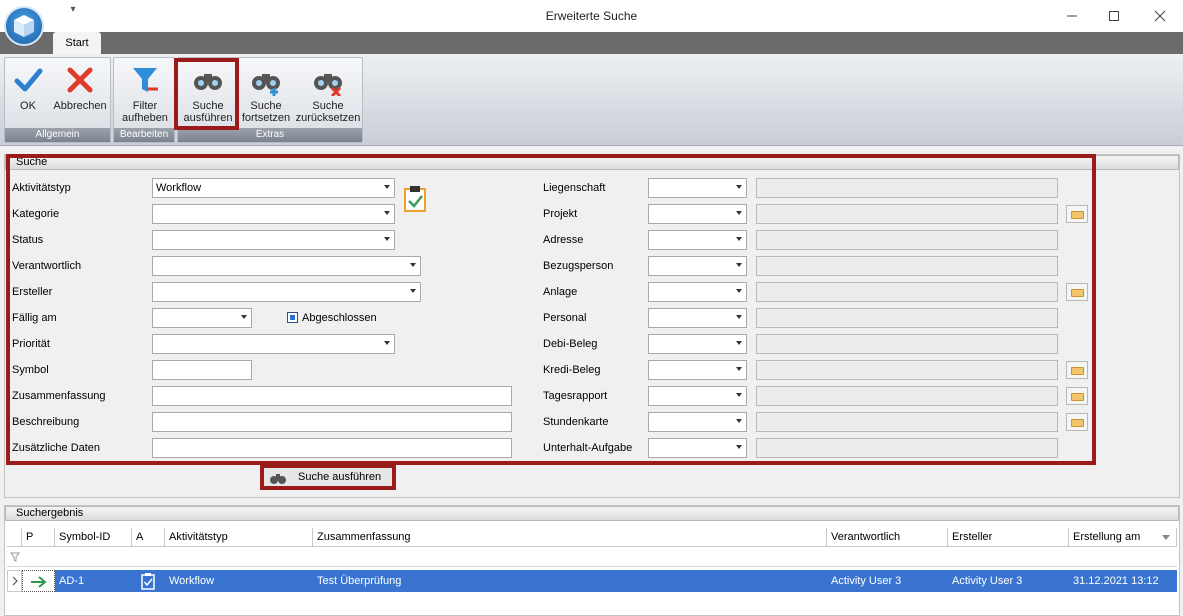 The height and width of the screenshot is (616, 1183). I want to click on unterhalt-aufgabe-combo, so click(697, 448).